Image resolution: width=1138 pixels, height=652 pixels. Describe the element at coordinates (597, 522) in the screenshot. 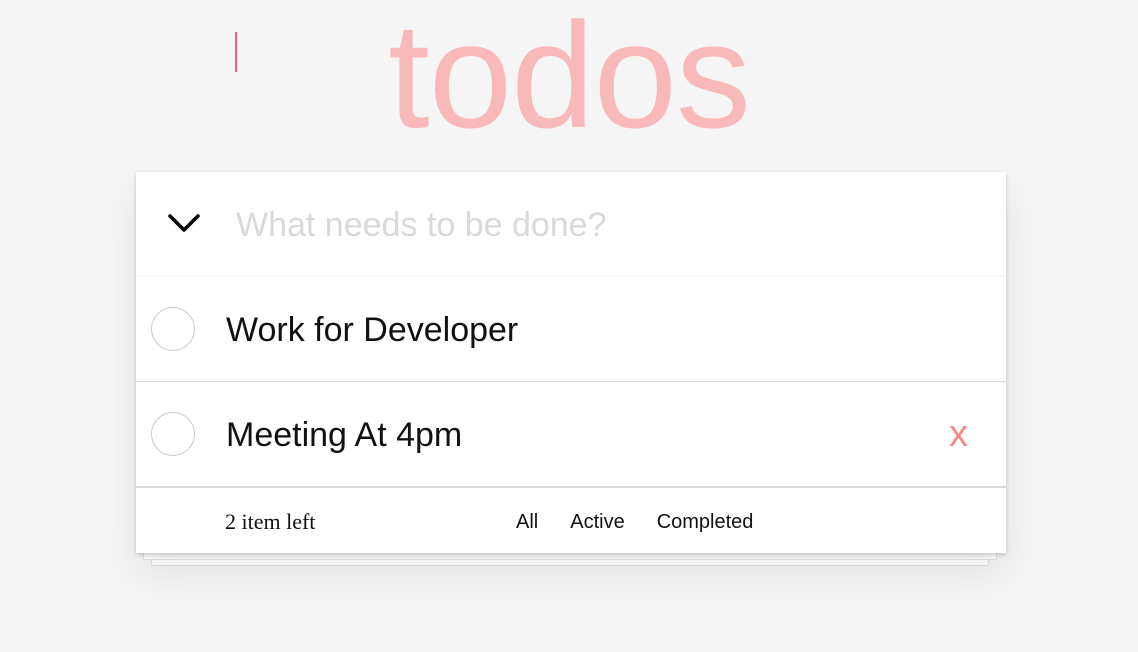

I see `filter-active: Active` at that location.